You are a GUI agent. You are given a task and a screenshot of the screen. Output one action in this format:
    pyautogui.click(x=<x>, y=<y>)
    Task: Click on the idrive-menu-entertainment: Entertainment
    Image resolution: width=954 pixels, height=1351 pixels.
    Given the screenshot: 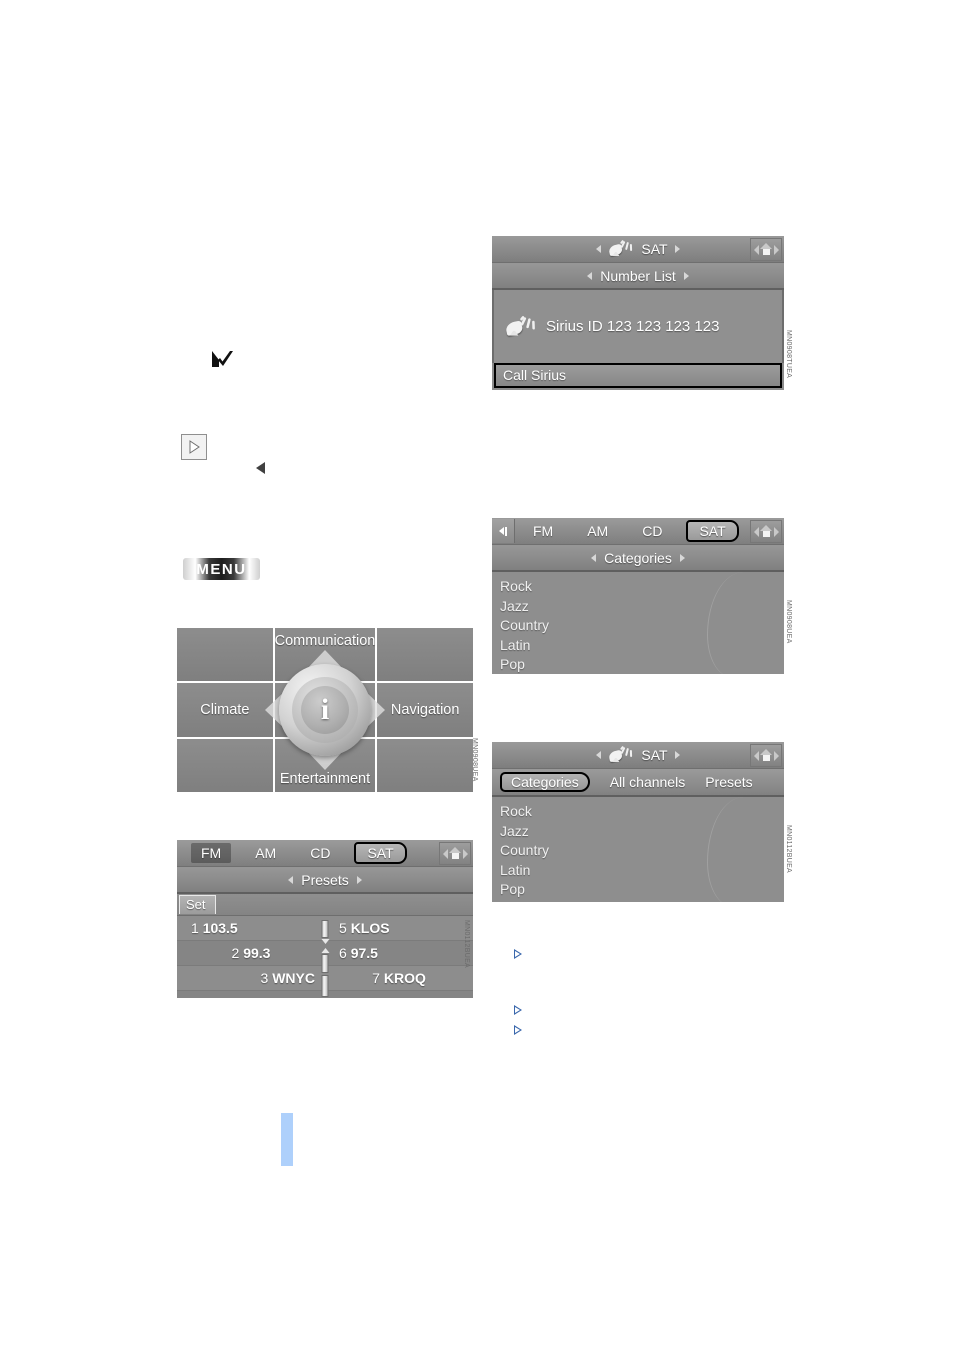 What is the action you would take?
    pyautogui.click(x=325, y=765)
    